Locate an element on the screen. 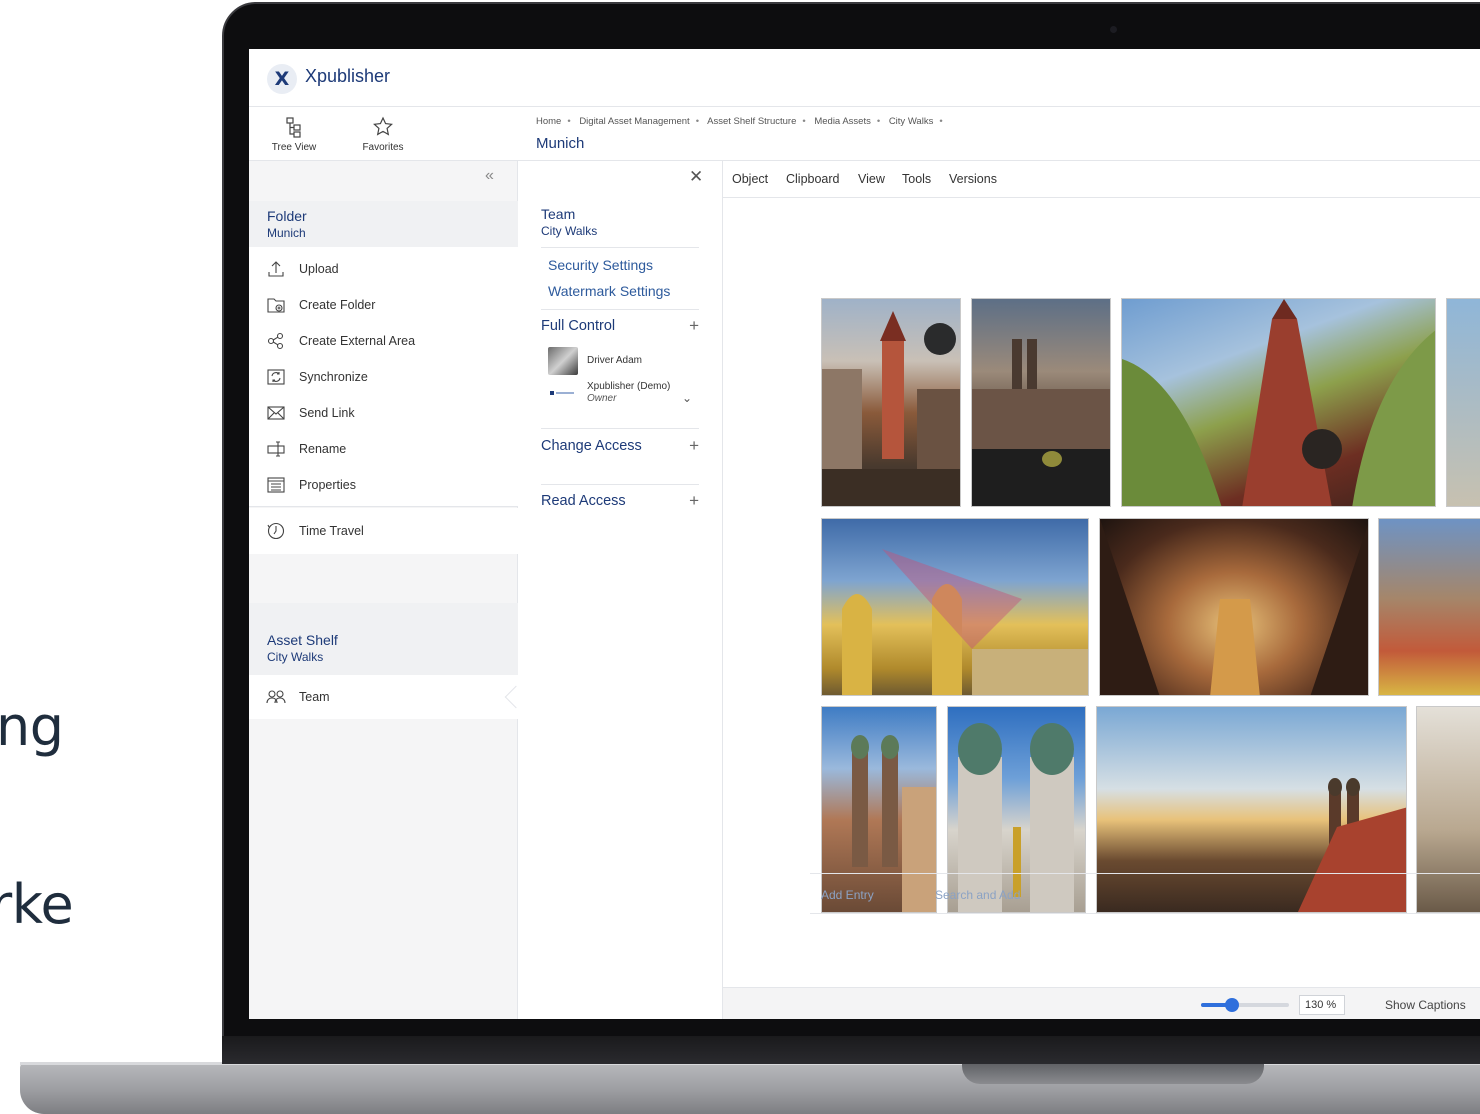 This screenshot has width=1480, height=1114. xpublisher-logo-icon: X is located at coordinates (282, 79).